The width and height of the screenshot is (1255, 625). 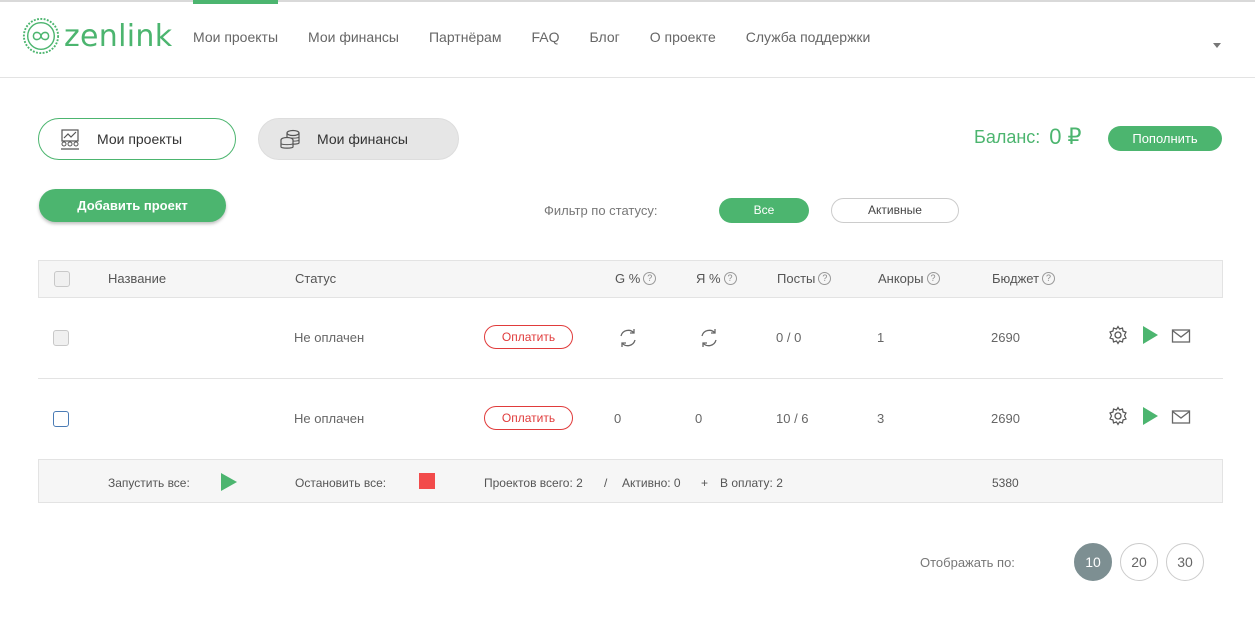 I want to click on row-ya: 0, so click(x=699, y=418).